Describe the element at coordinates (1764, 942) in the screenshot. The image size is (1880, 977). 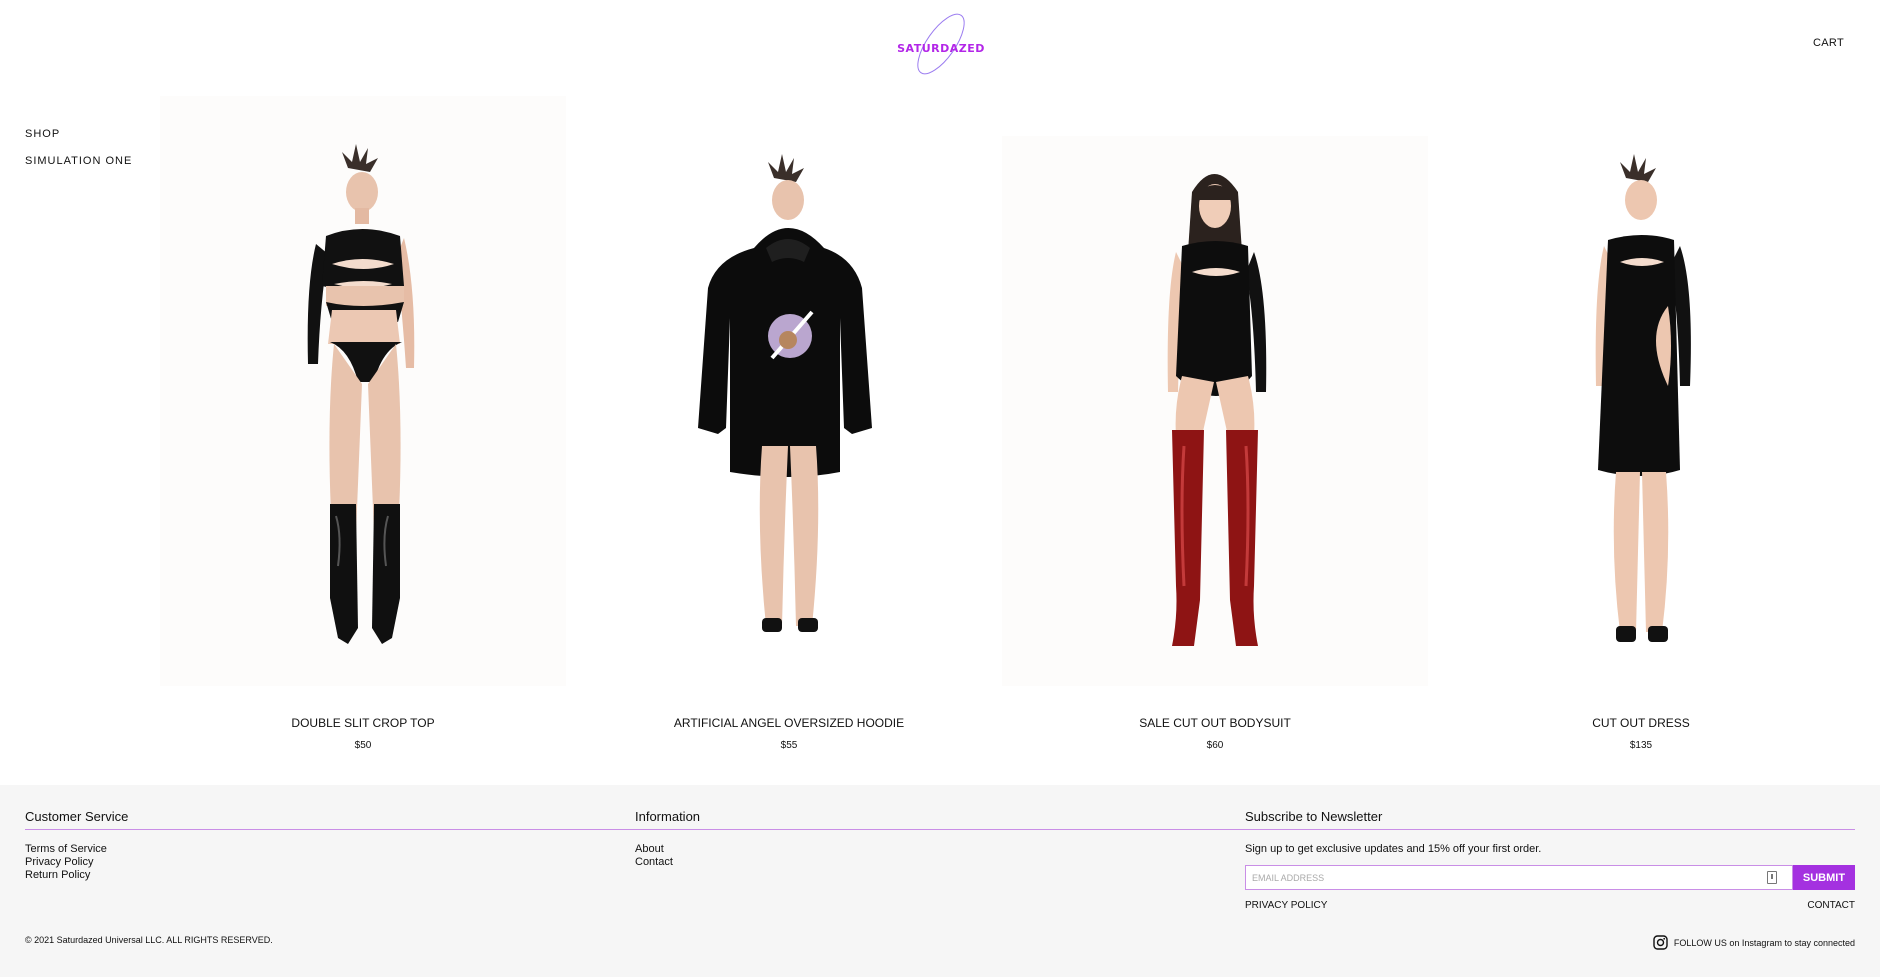
I see `follow-text: FOLLOW US on Instagram to stay connected` at that location.